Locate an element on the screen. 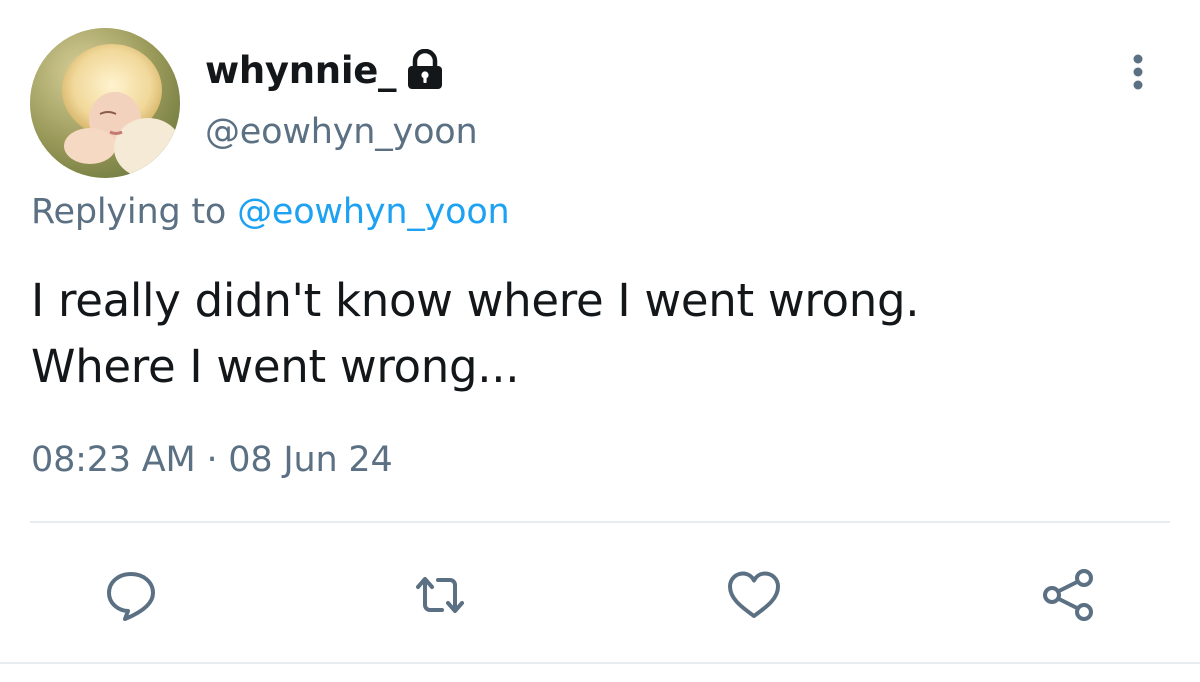 This screenshot has width=1200, height=682. tweet-line-1: I really didn't know where I went wrong. is located at coordinates (475, 300).